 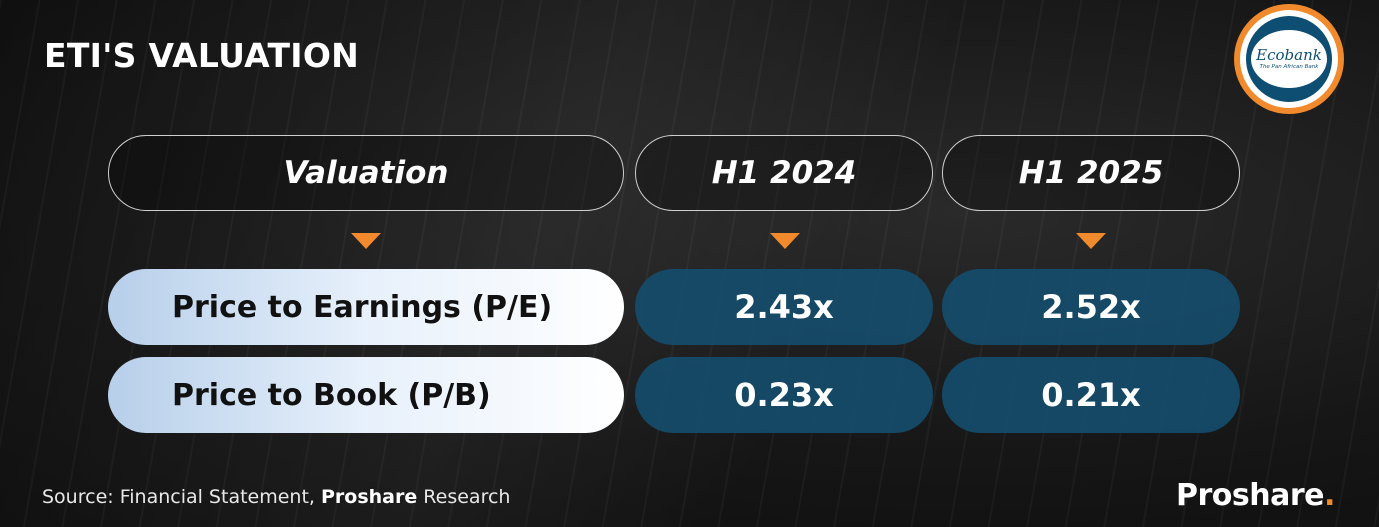 I want to click on value-pb-h1-2025: 0.21x, so click(x=1091, y=395).